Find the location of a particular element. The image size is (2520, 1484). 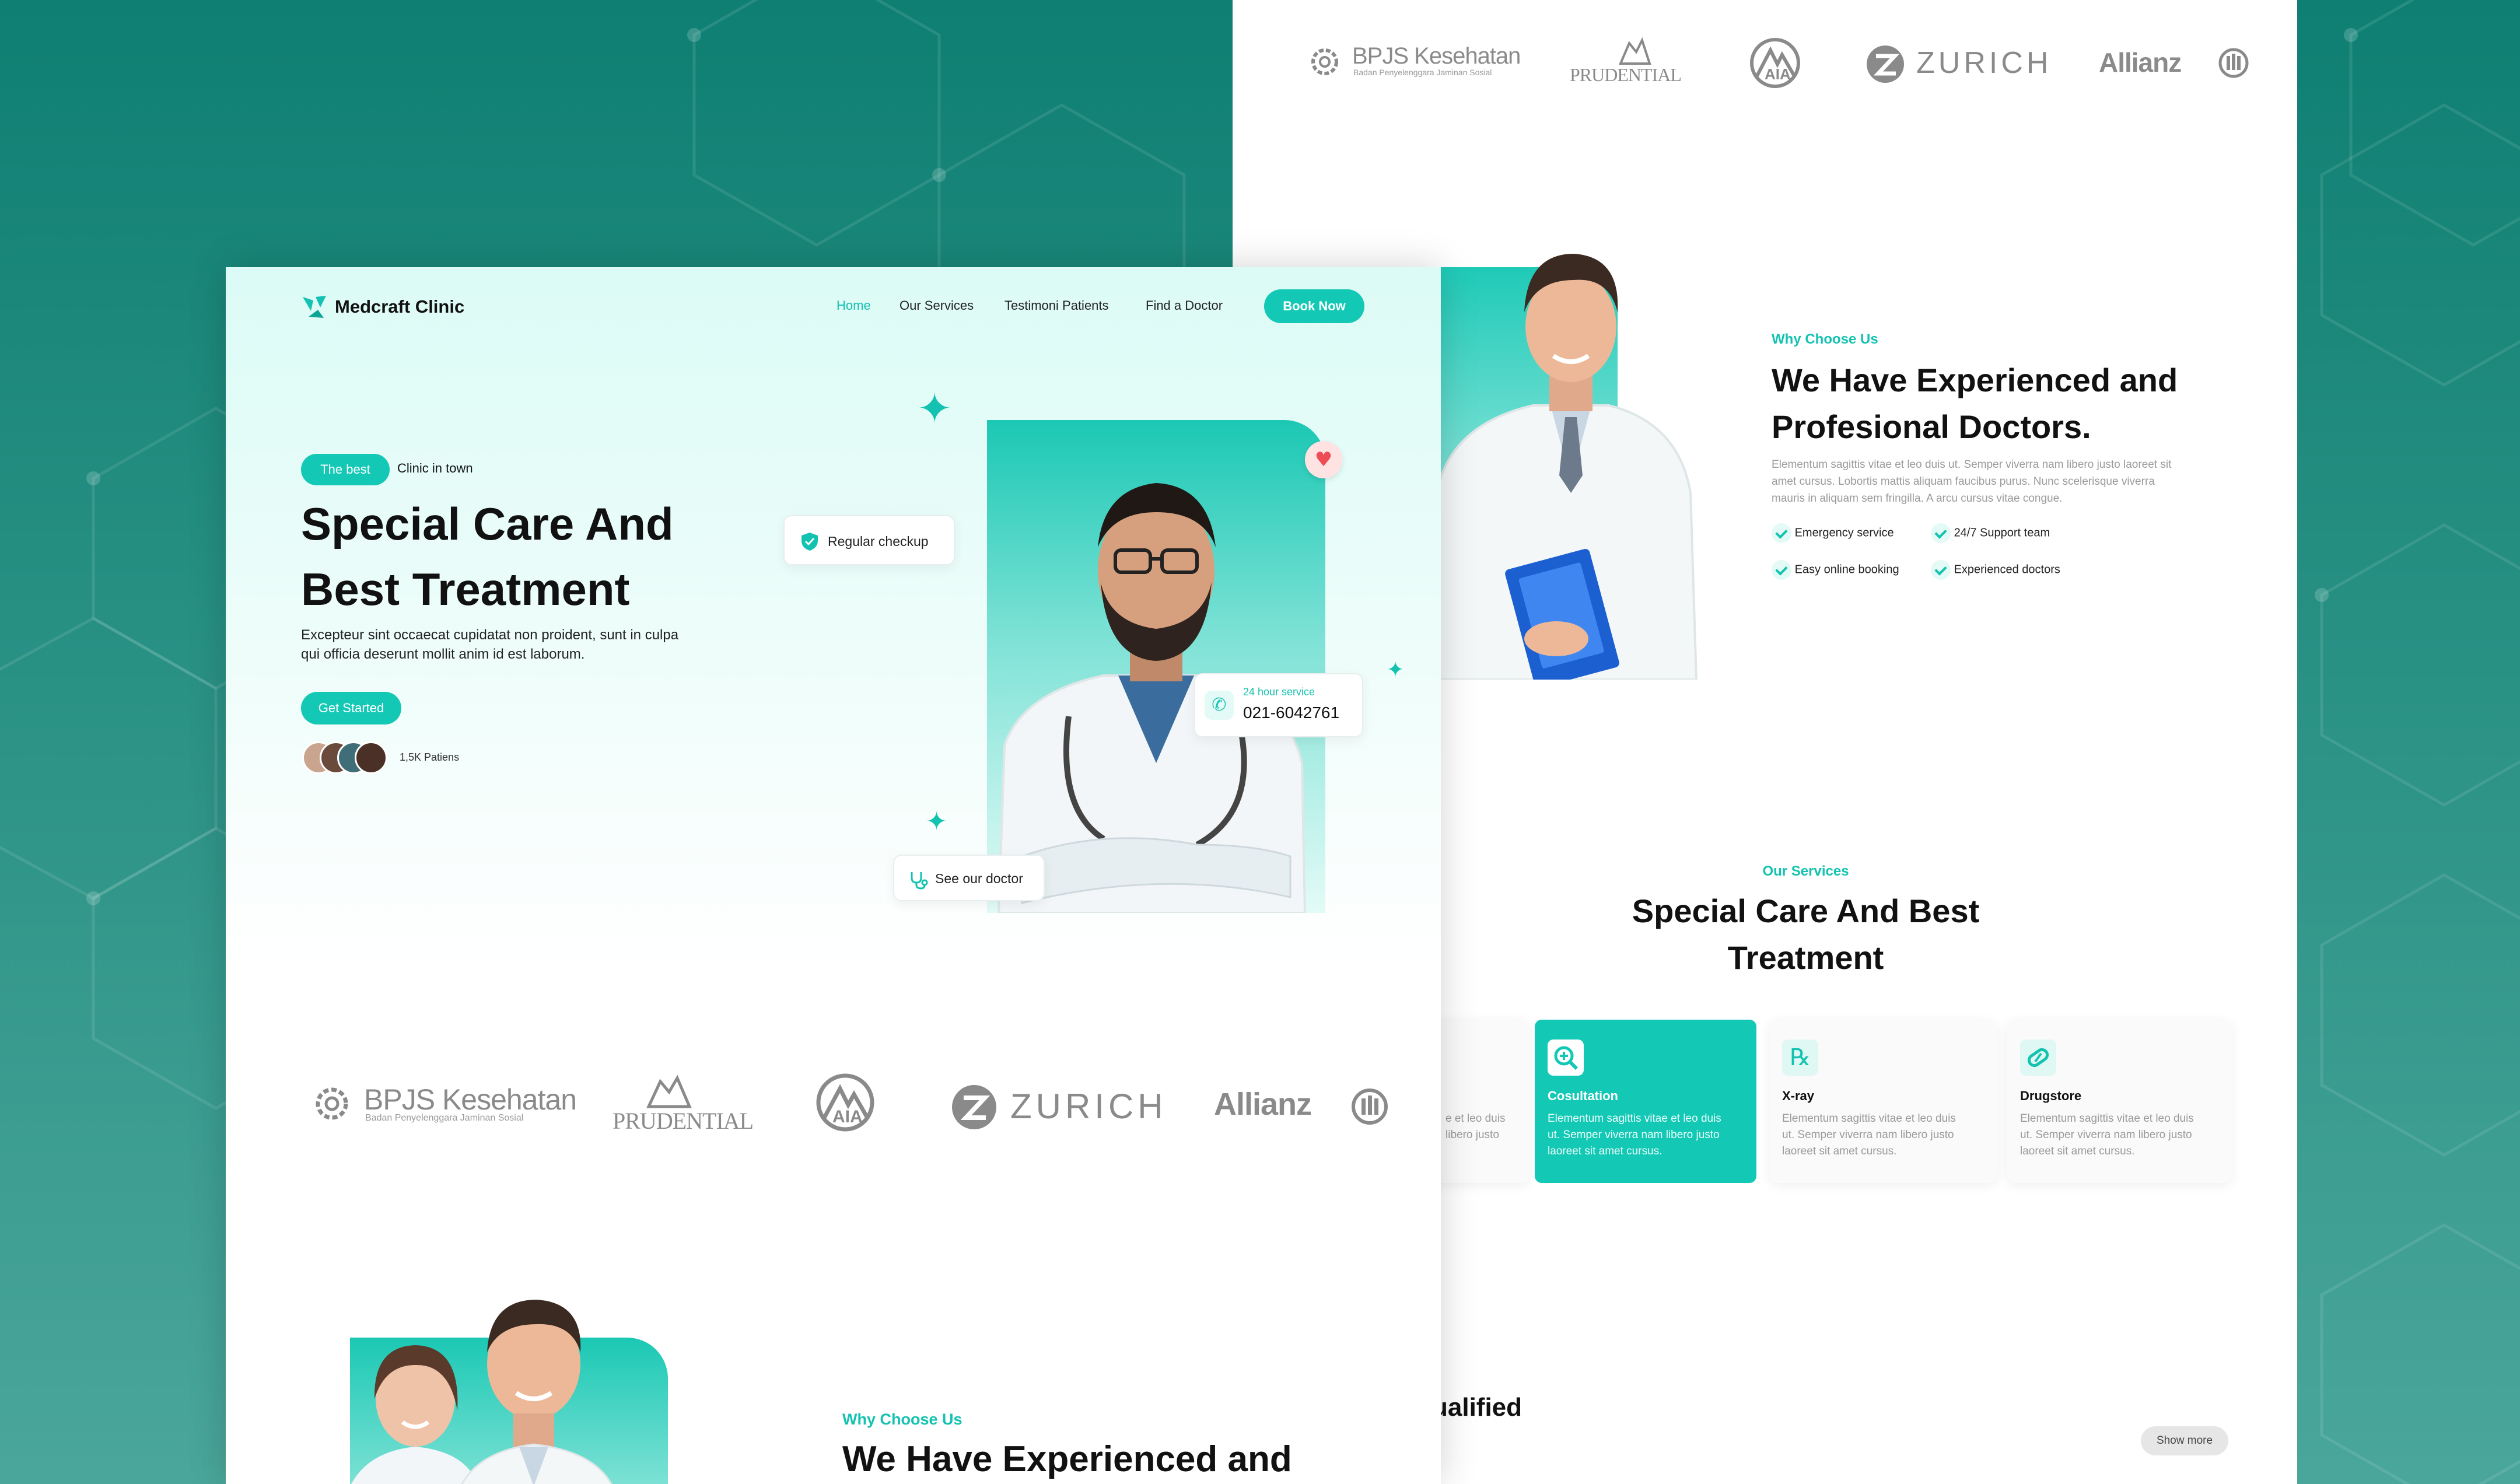

get-started-button: Get Started is located at coordinates (351, 708).